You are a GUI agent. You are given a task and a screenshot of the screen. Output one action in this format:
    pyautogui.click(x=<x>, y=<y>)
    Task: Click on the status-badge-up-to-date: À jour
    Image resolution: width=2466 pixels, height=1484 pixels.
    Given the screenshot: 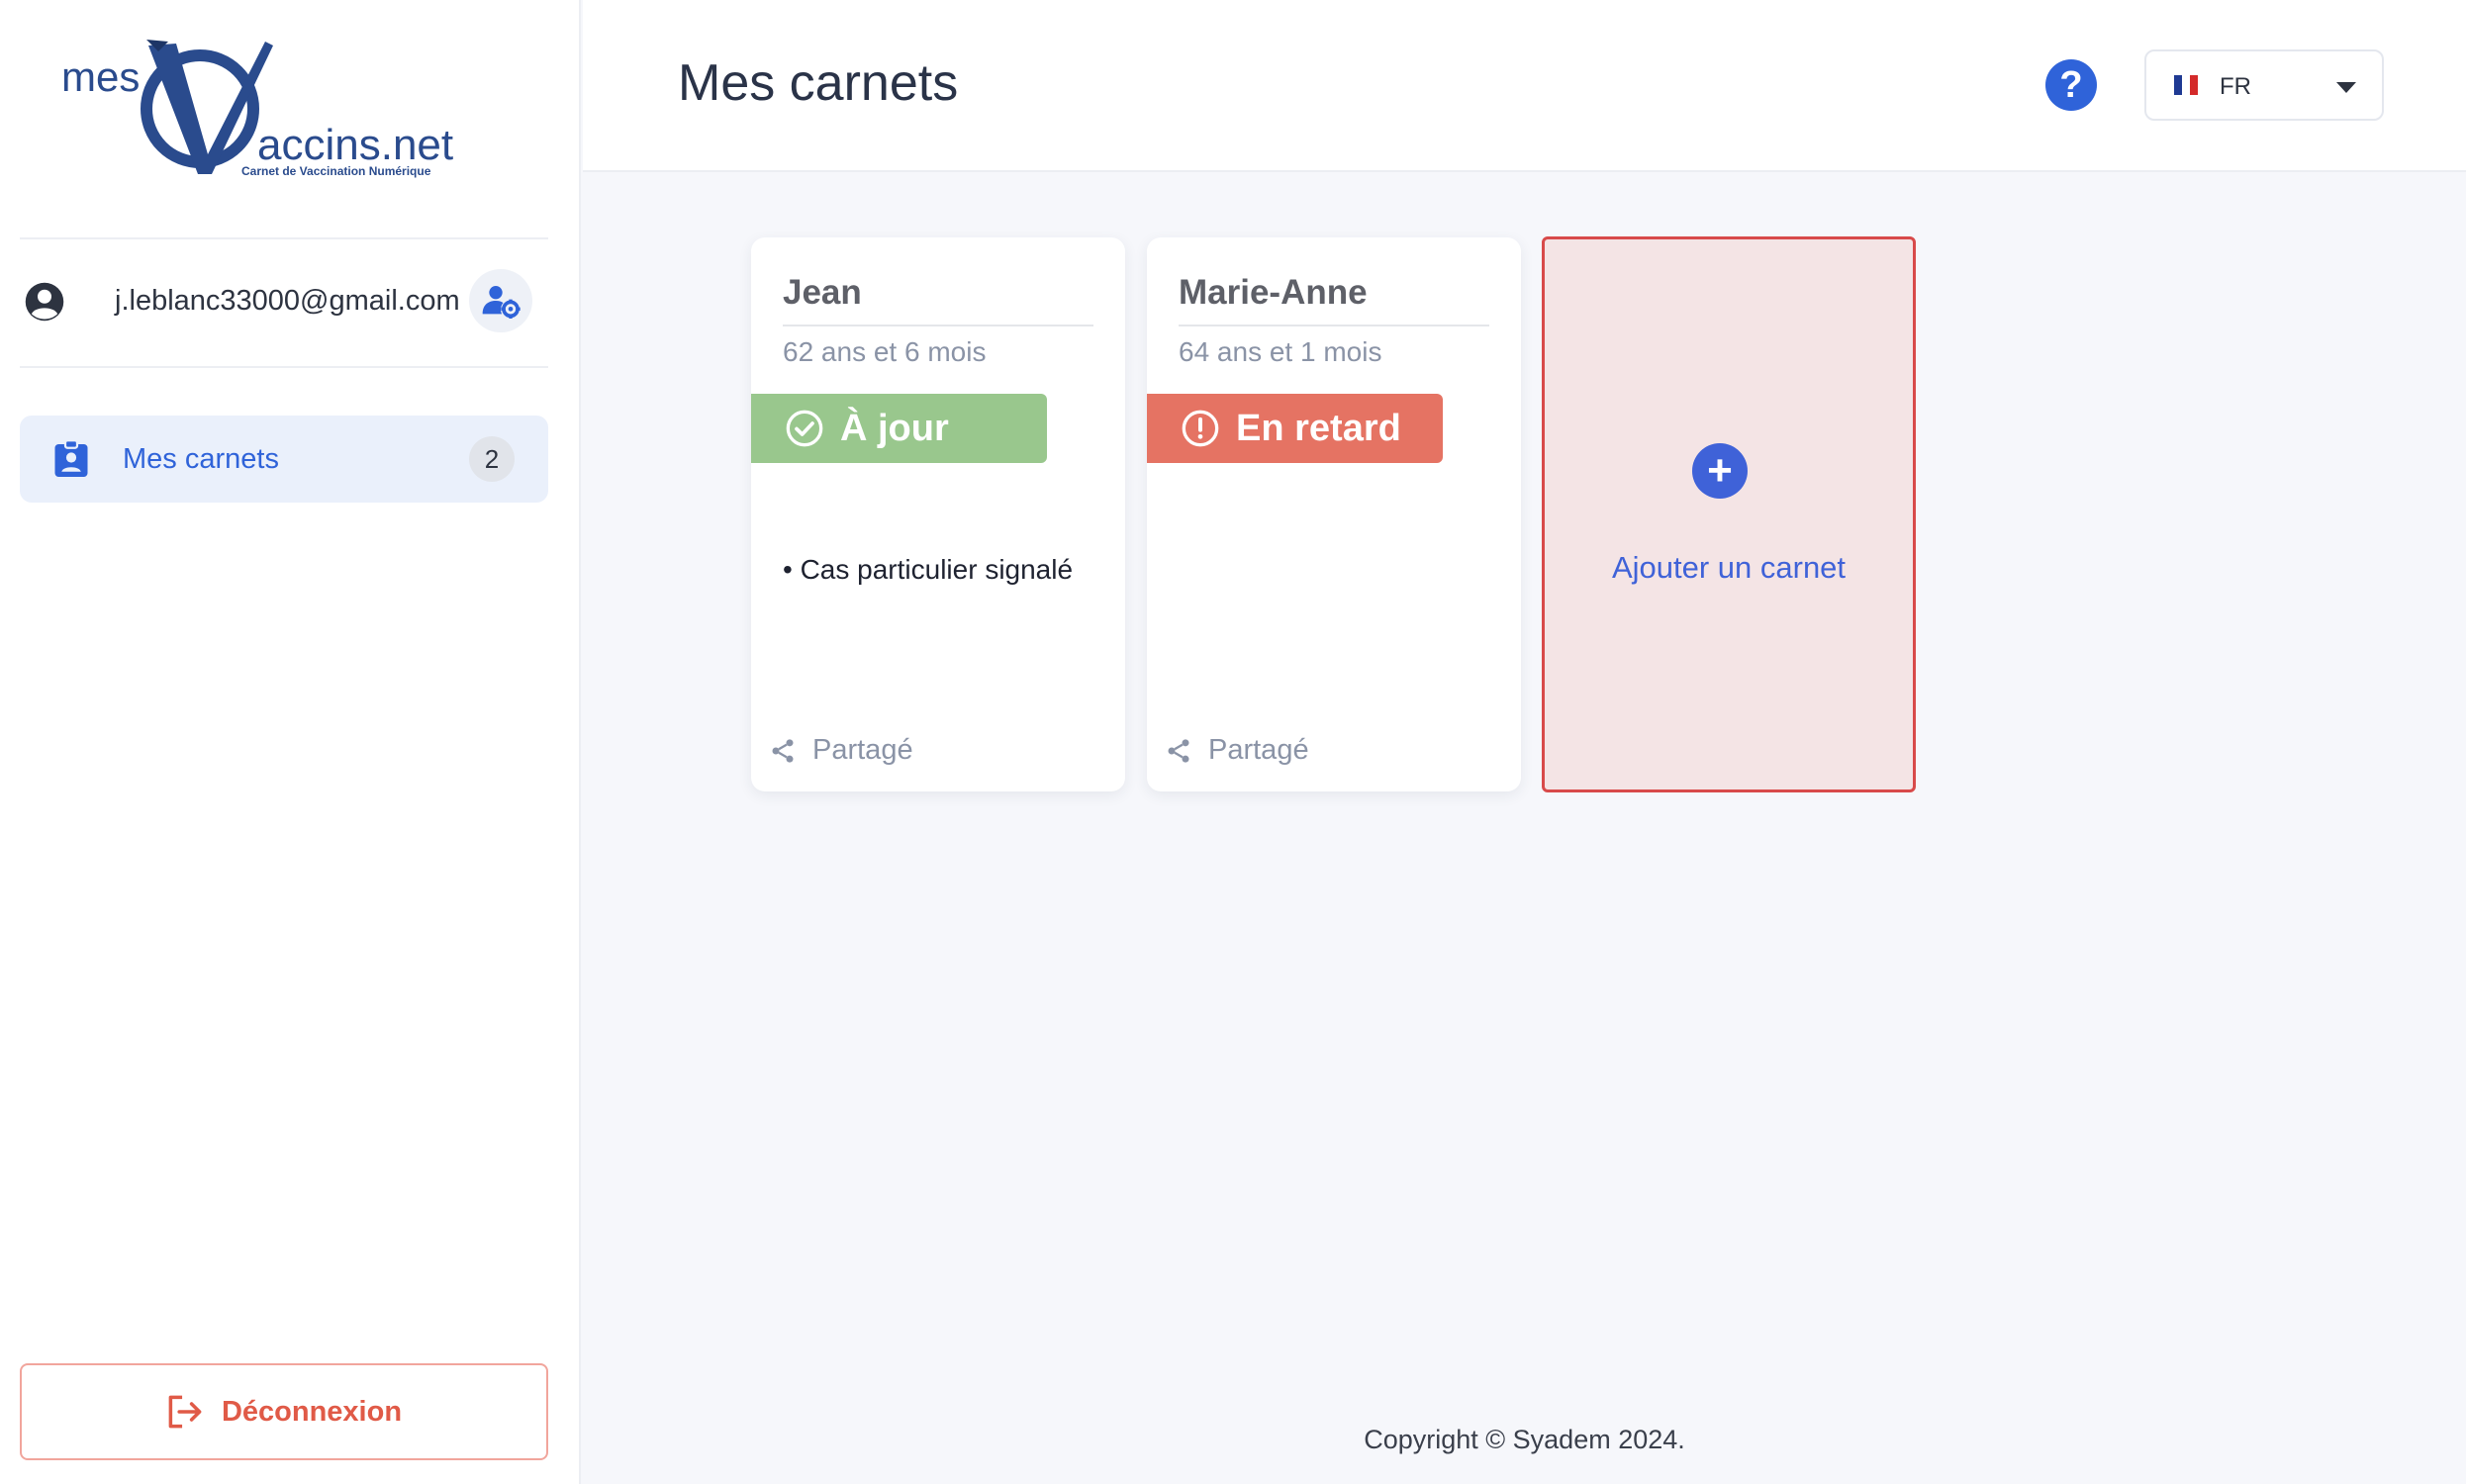 What is the action you would take?
    pyautogui.click(x=899, y=428)
    